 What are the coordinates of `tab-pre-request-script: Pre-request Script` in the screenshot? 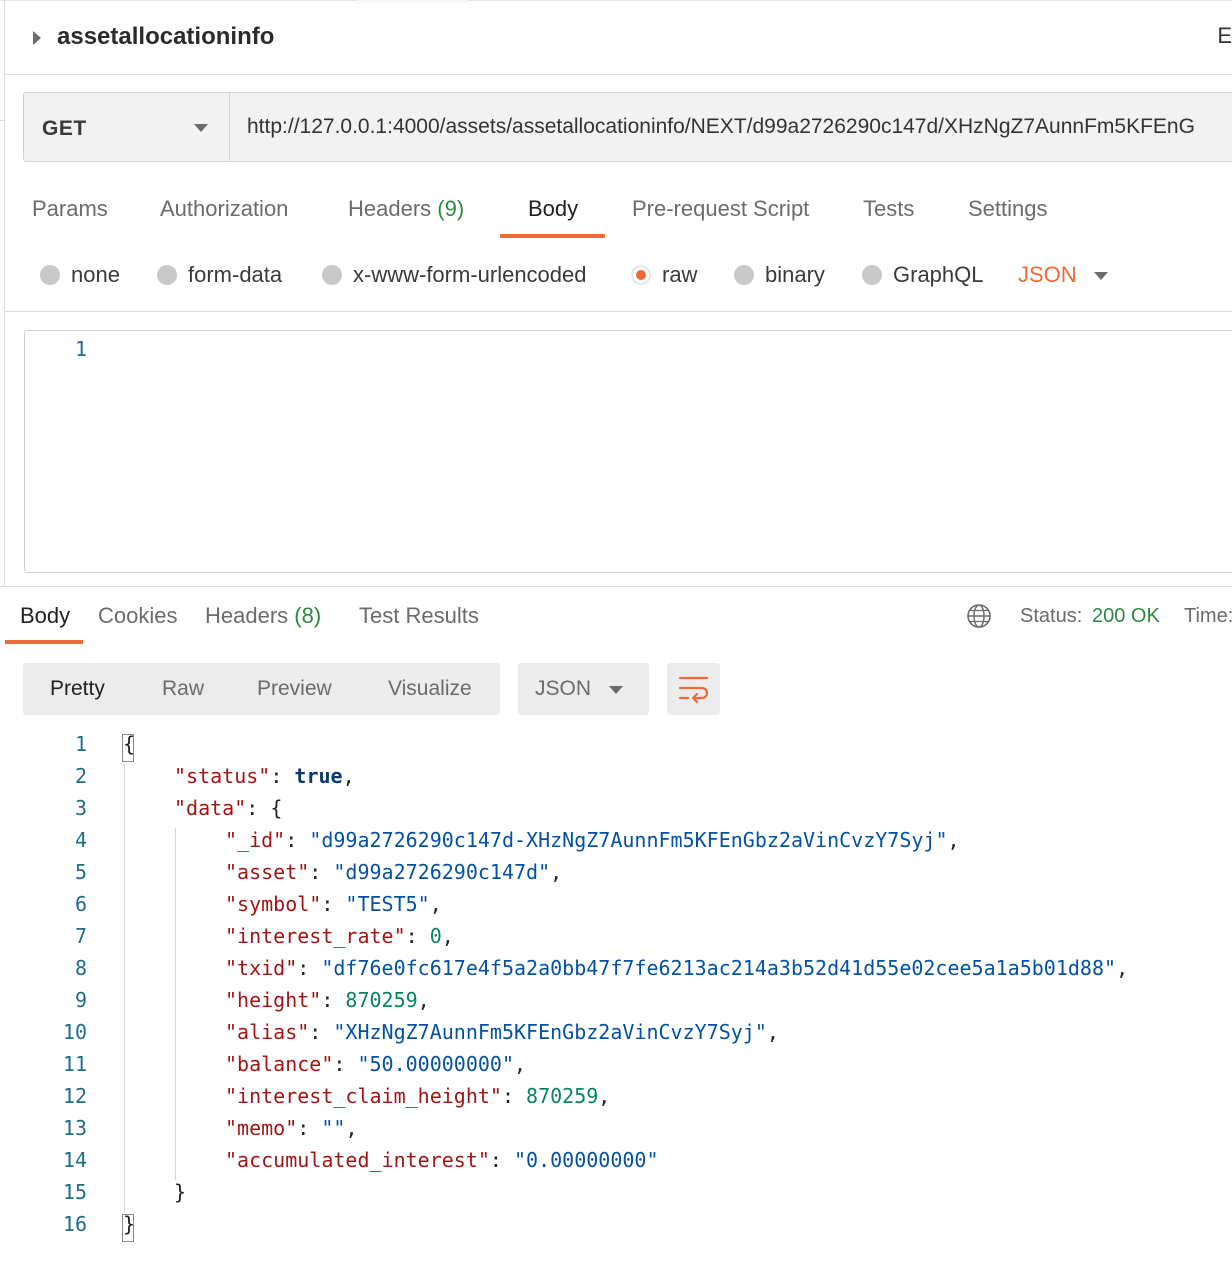 It's located at (720, 209).